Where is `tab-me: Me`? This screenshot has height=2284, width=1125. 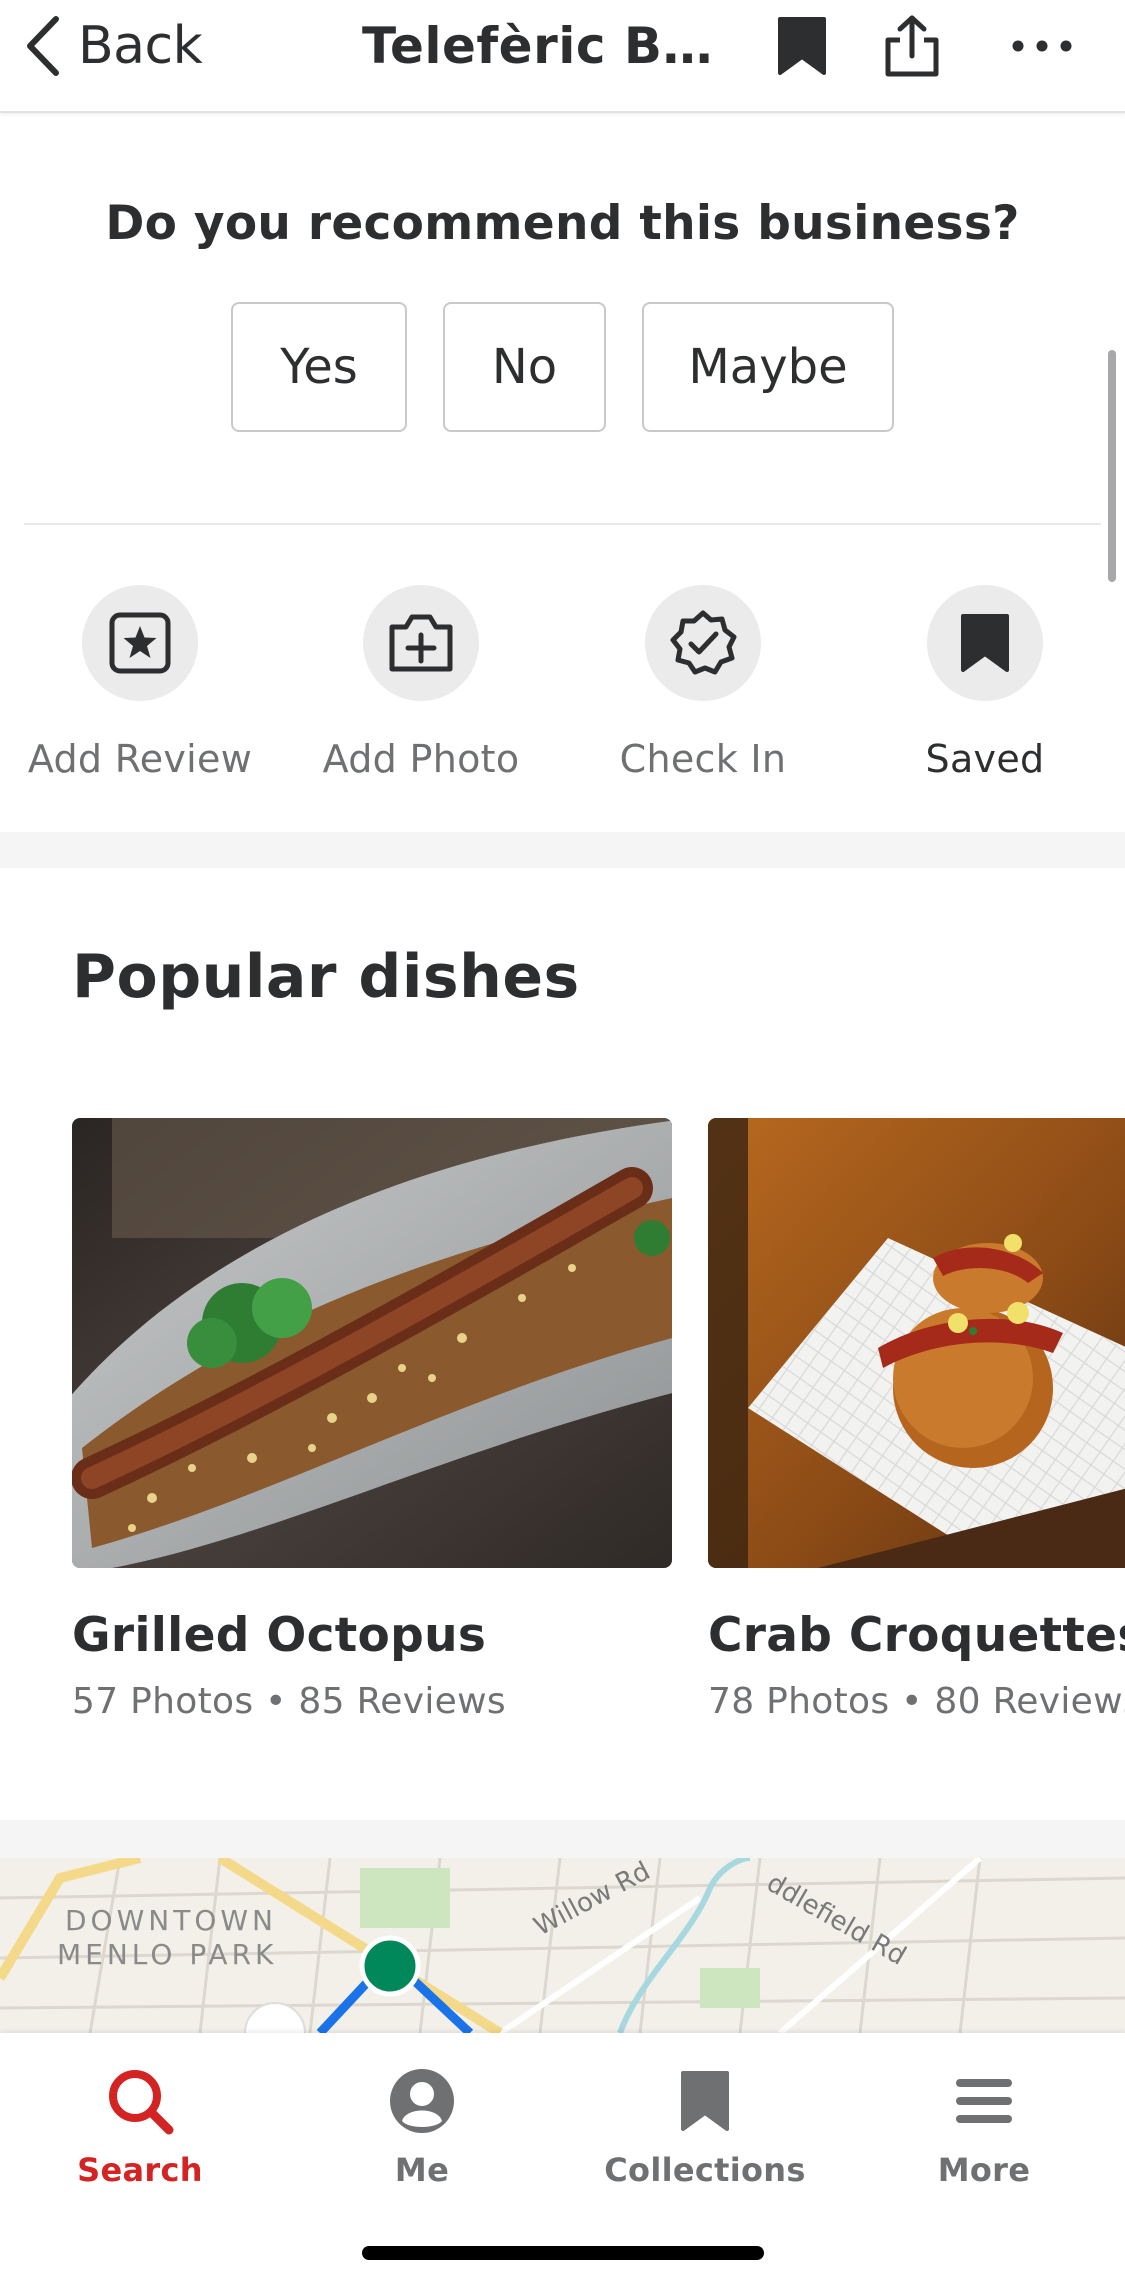 tab-me: Me is located at coordinates (422, 2126).